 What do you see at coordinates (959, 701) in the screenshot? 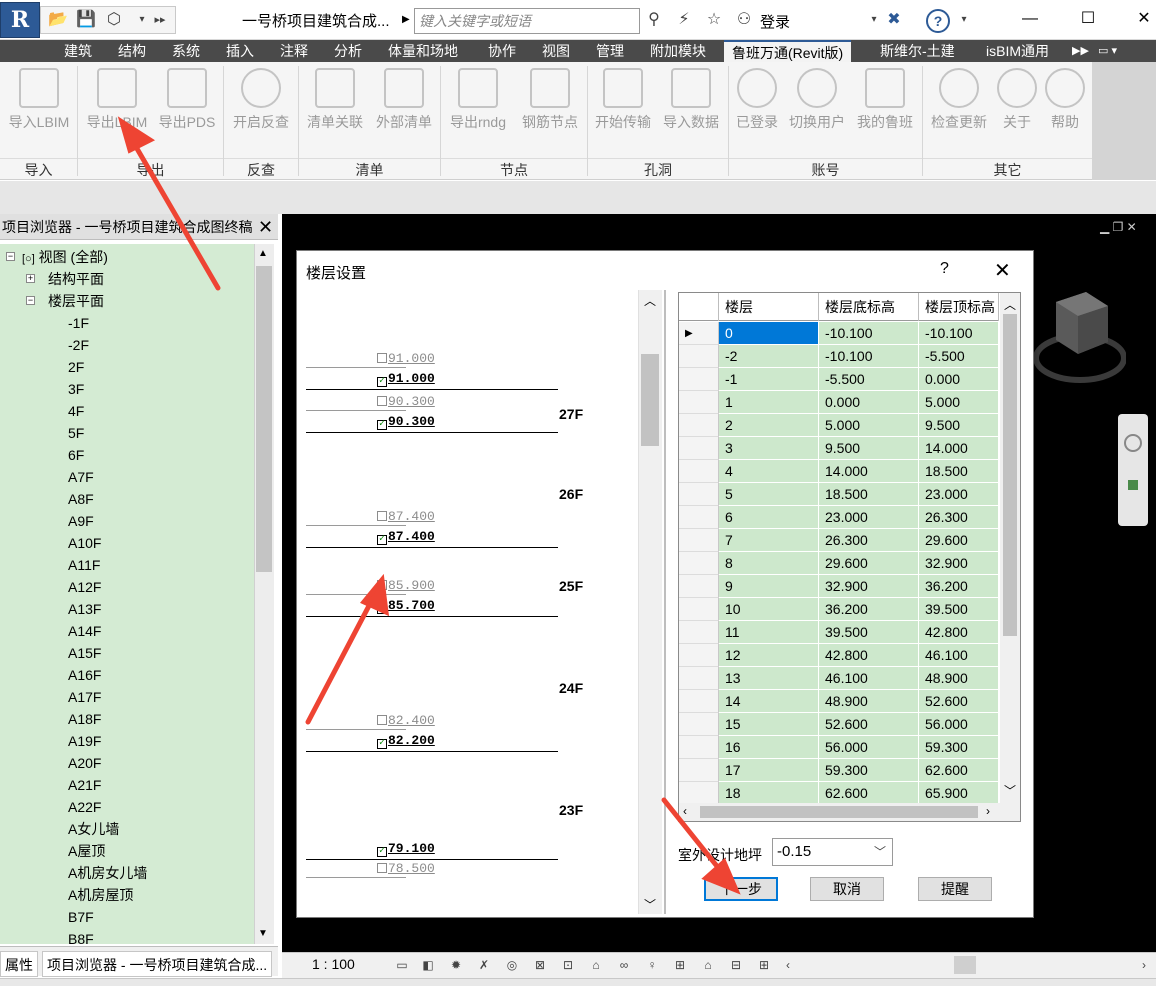
I see `table-cell: 52.600` at bounding box center [959, 701].